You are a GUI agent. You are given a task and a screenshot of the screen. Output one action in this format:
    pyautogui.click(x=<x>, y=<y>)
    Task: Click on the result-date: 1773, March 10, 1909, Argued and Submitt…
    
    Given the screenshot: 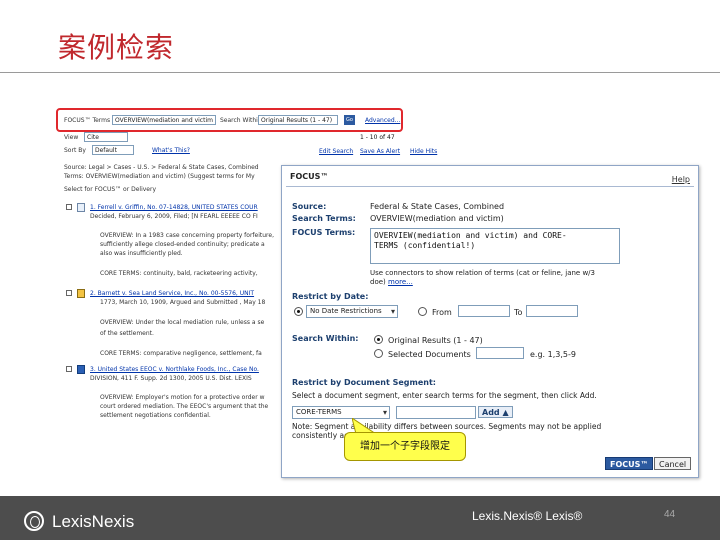 What is the action you would take?
    pyautogui.click(x=183, y=302)
    